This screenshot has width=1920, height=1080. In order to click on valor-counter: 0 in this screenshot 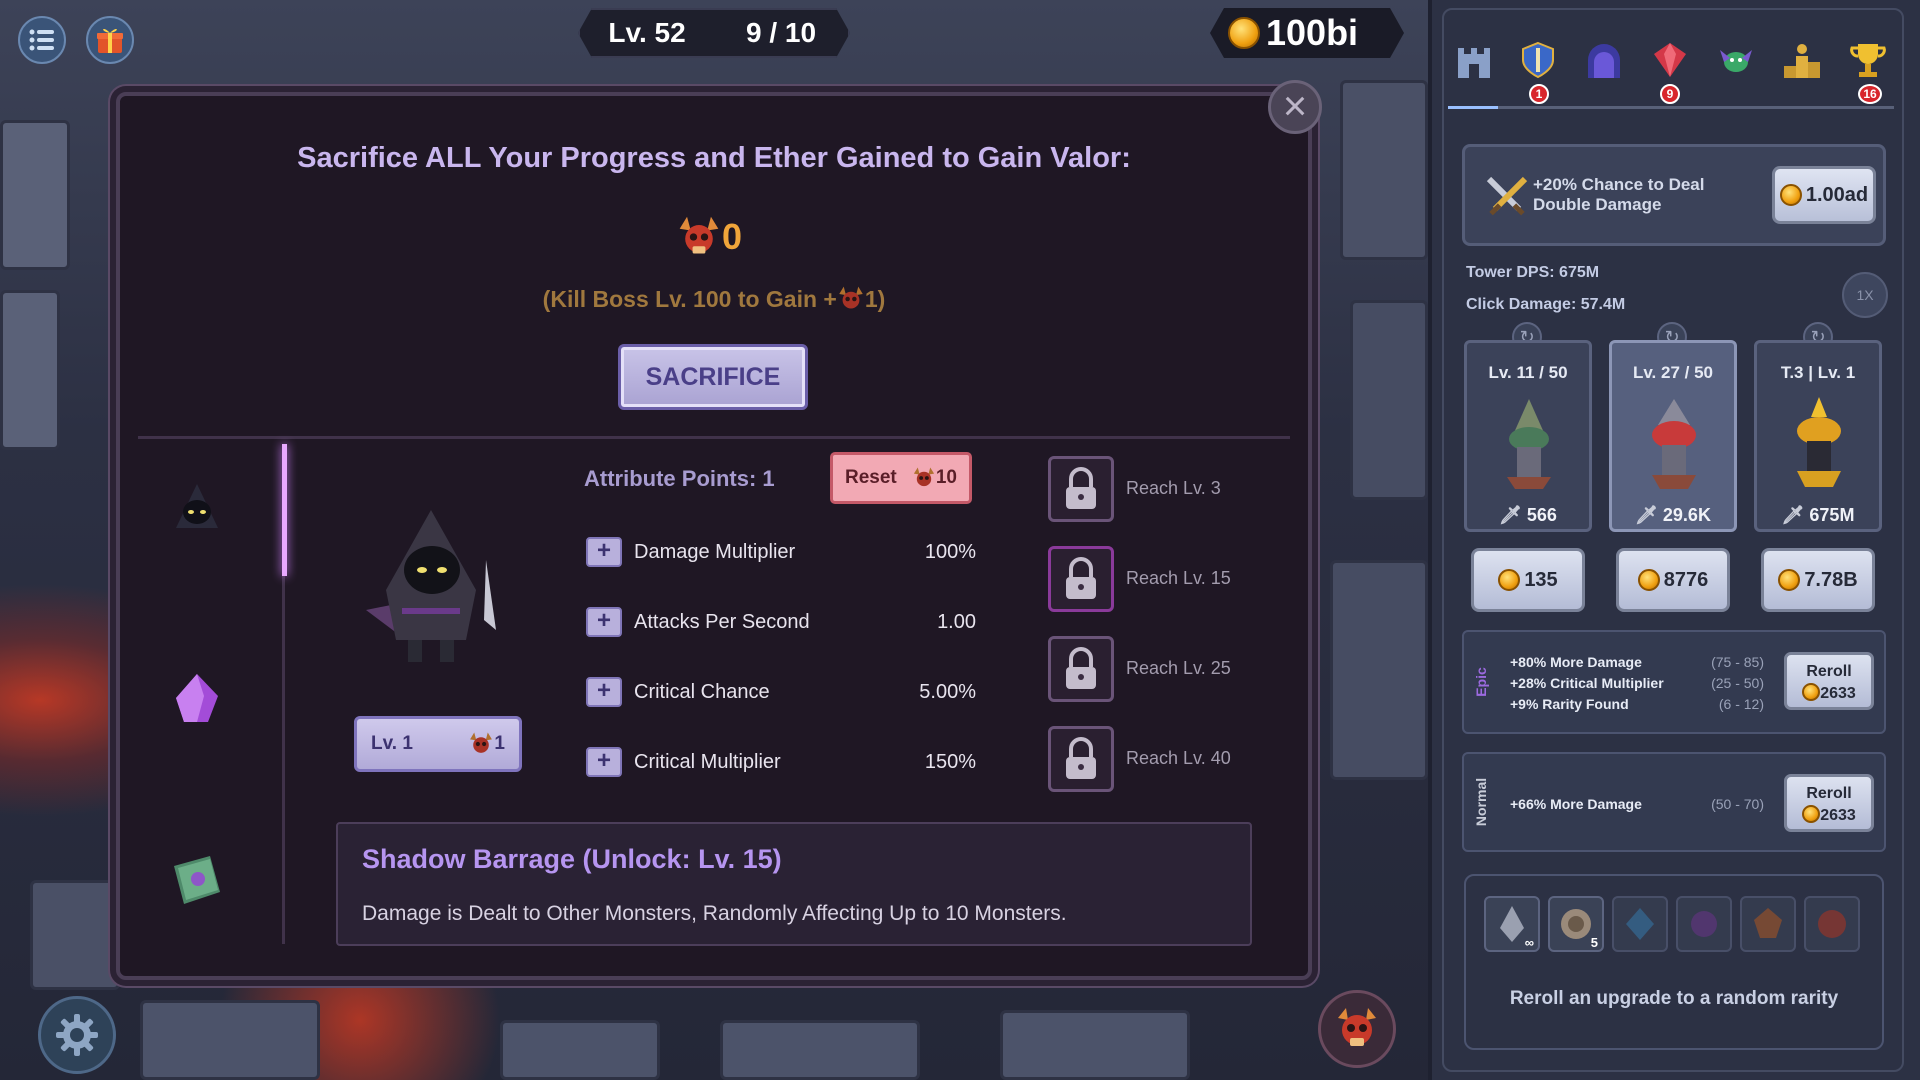, I will do `click(709, 237)`.